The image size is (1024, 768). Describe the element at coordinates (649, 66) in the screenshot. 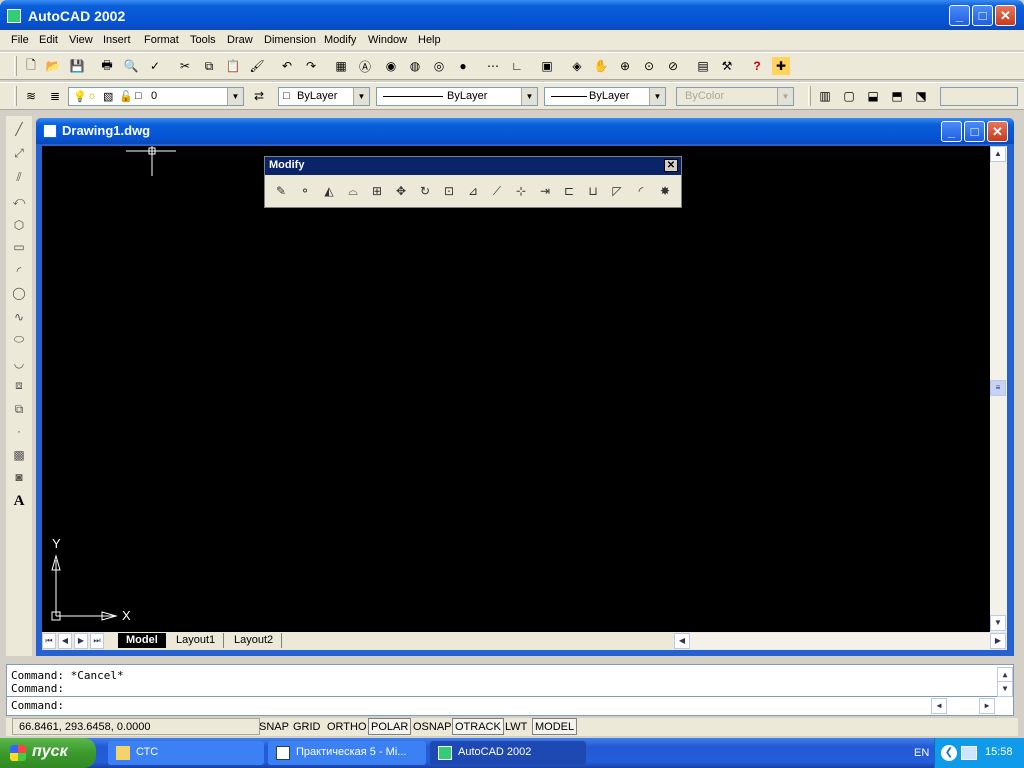

I see `zoom-window-icon: ⊙` at that location.